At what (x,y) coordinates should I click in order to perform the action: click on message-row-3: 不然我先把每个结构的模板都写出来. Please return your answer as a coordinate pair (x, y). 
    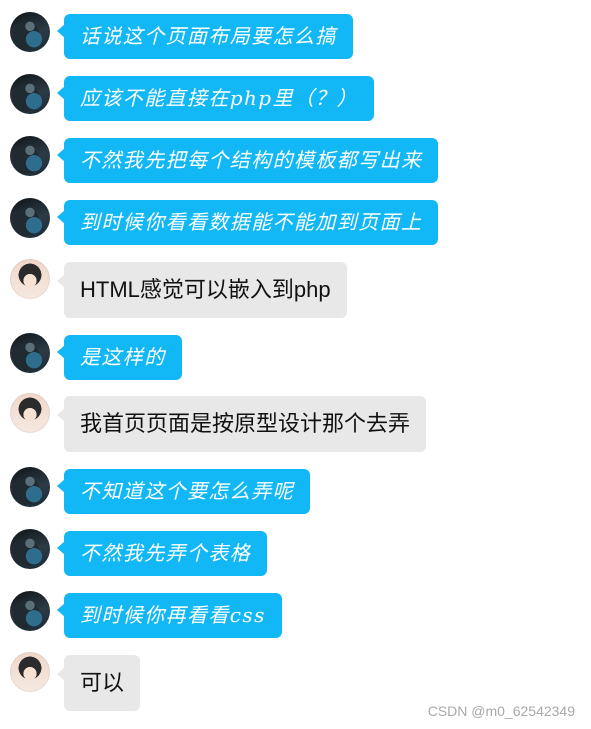
    Looking at the image, I should click on (224, 159).